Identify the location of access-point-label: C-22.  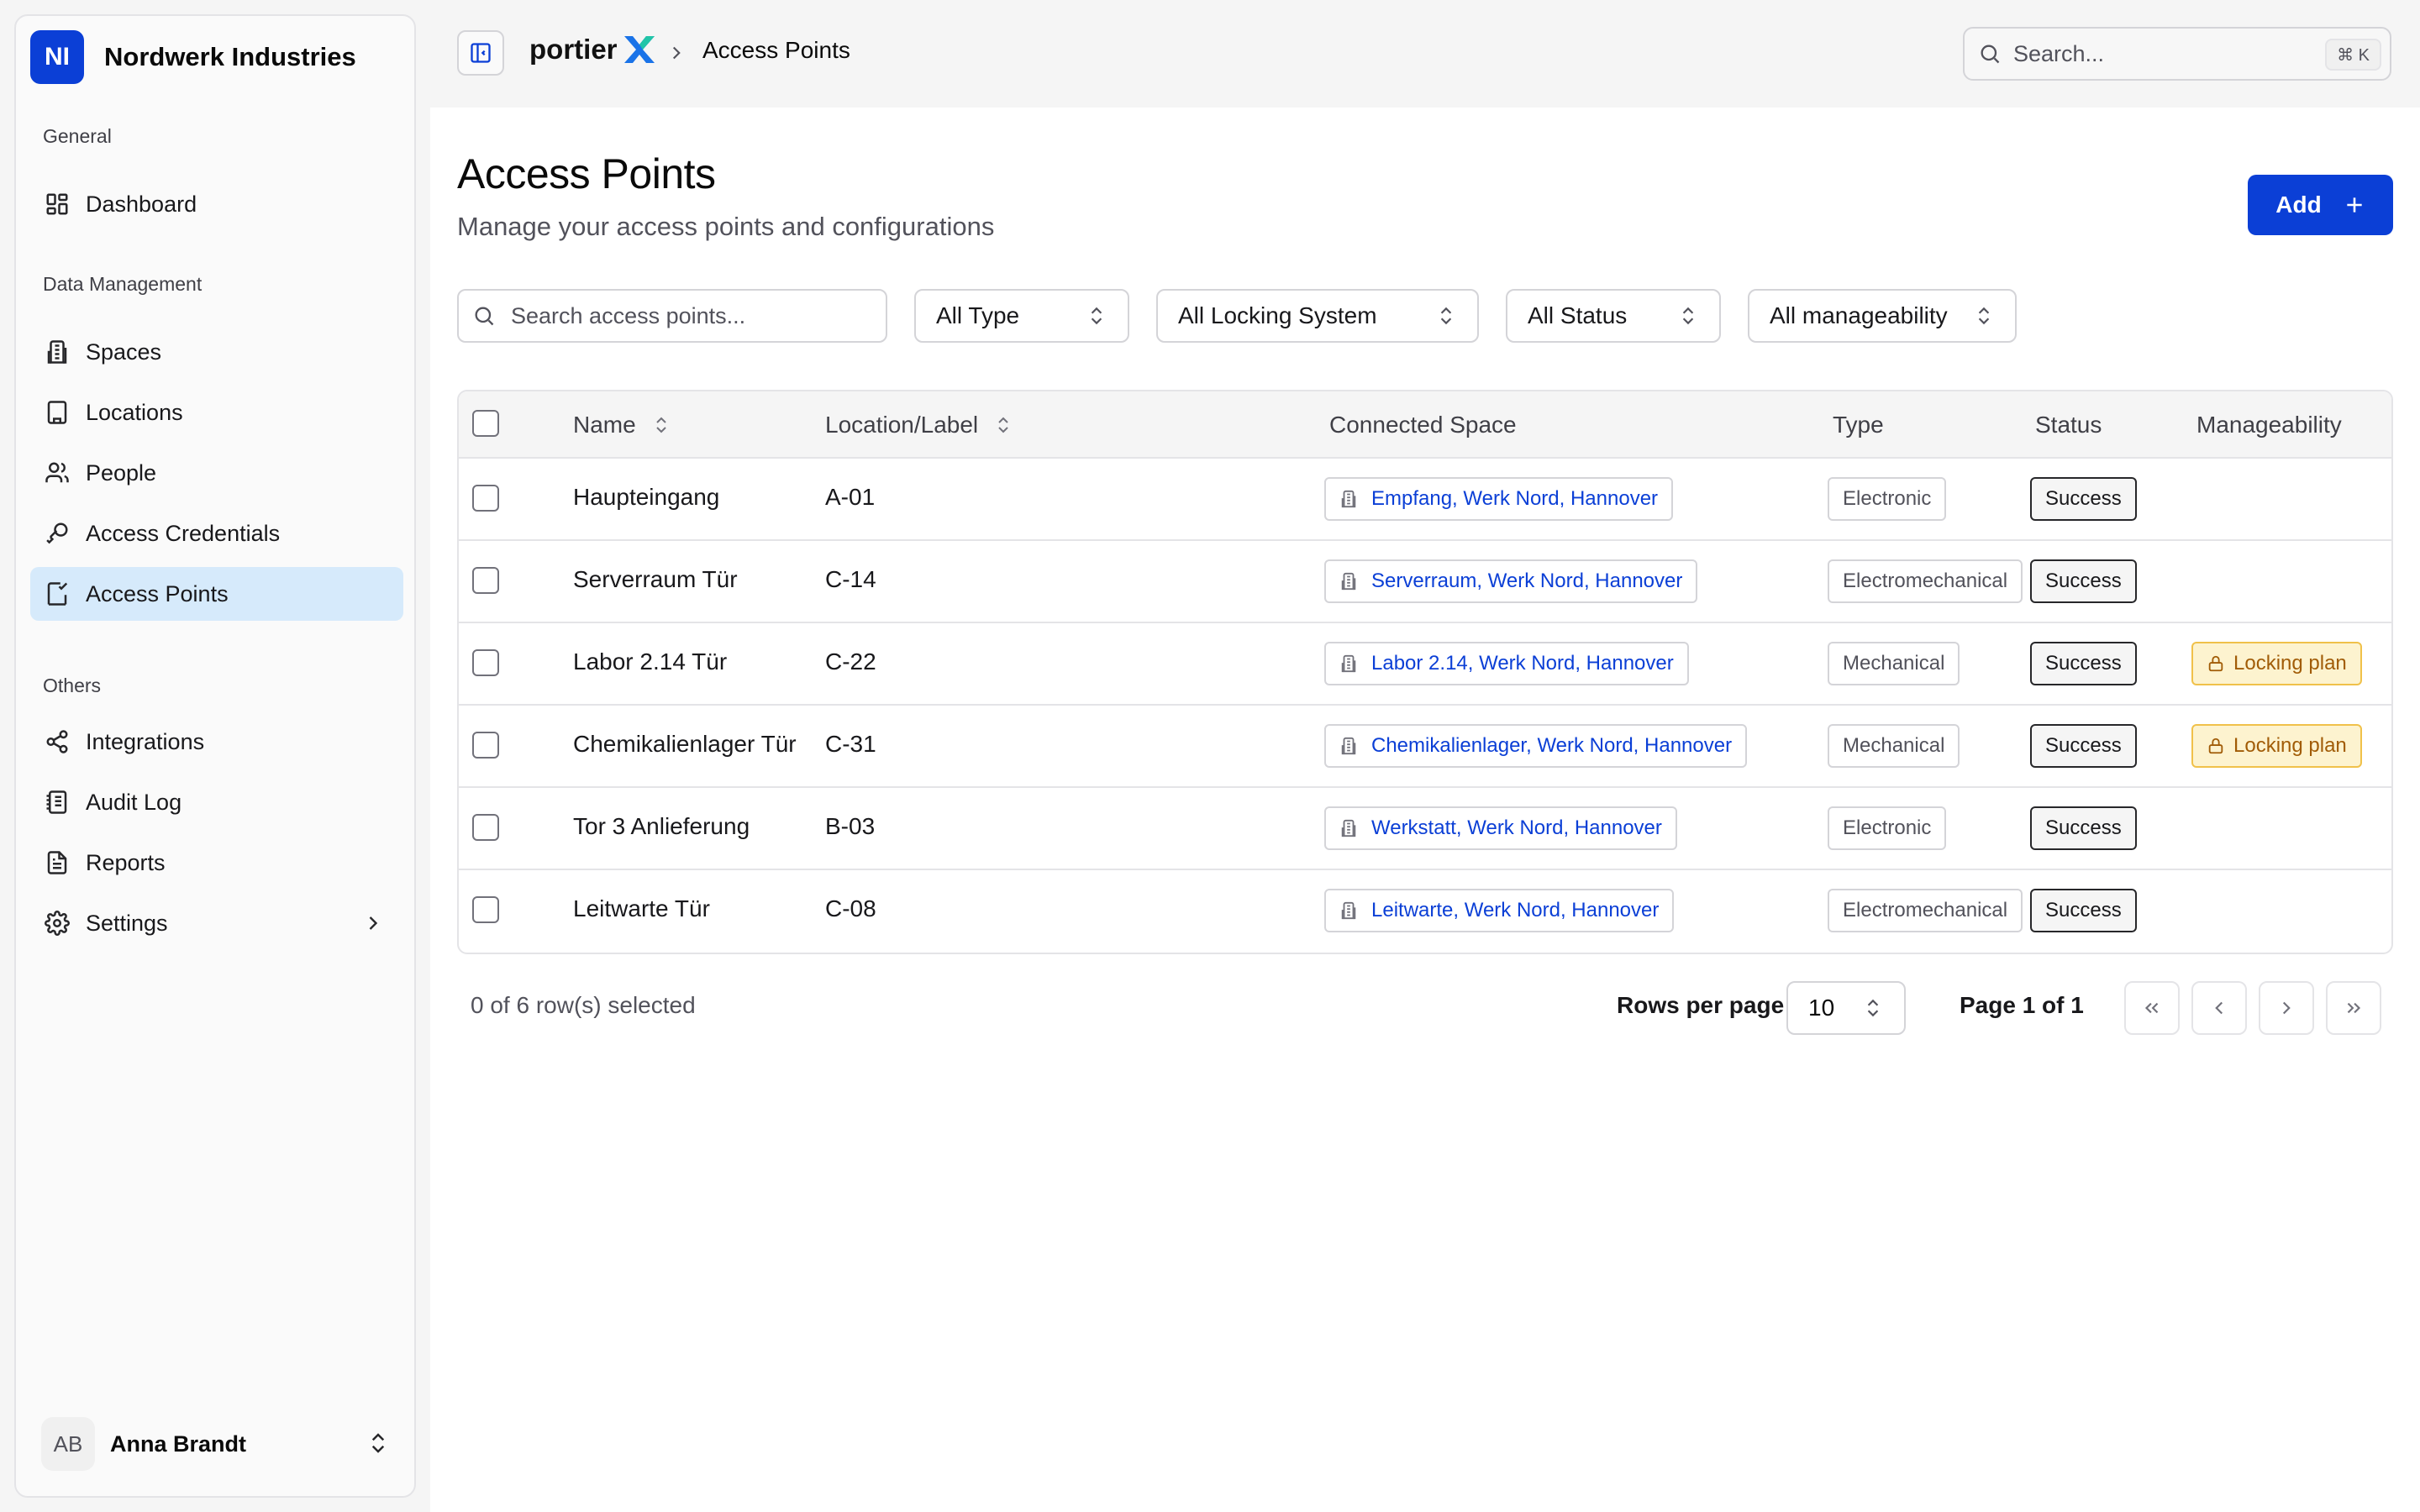
(850, 661).